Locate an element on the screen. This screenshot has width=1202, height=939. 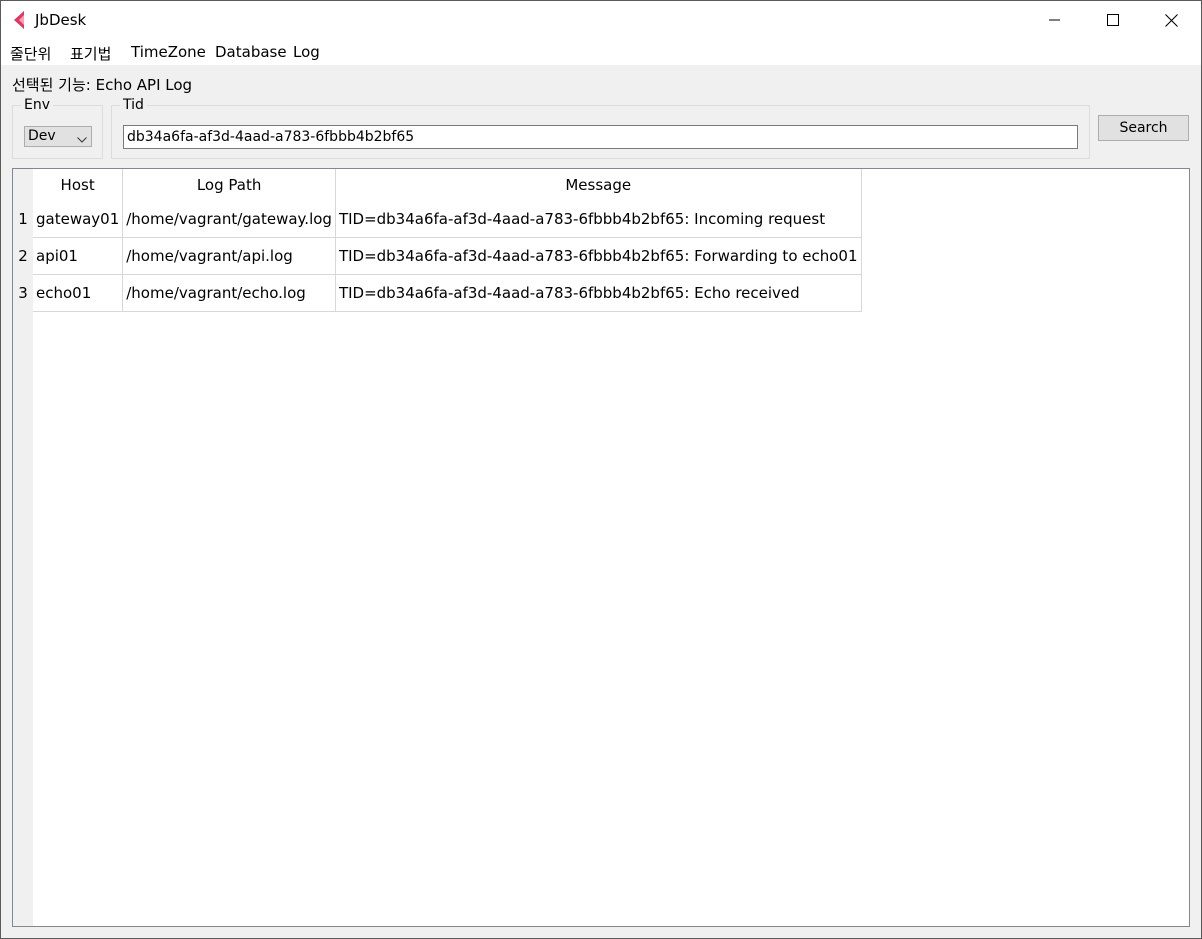
cell-log-path: /home/vagrant/gateway.log is located at coordinates (229, 219).